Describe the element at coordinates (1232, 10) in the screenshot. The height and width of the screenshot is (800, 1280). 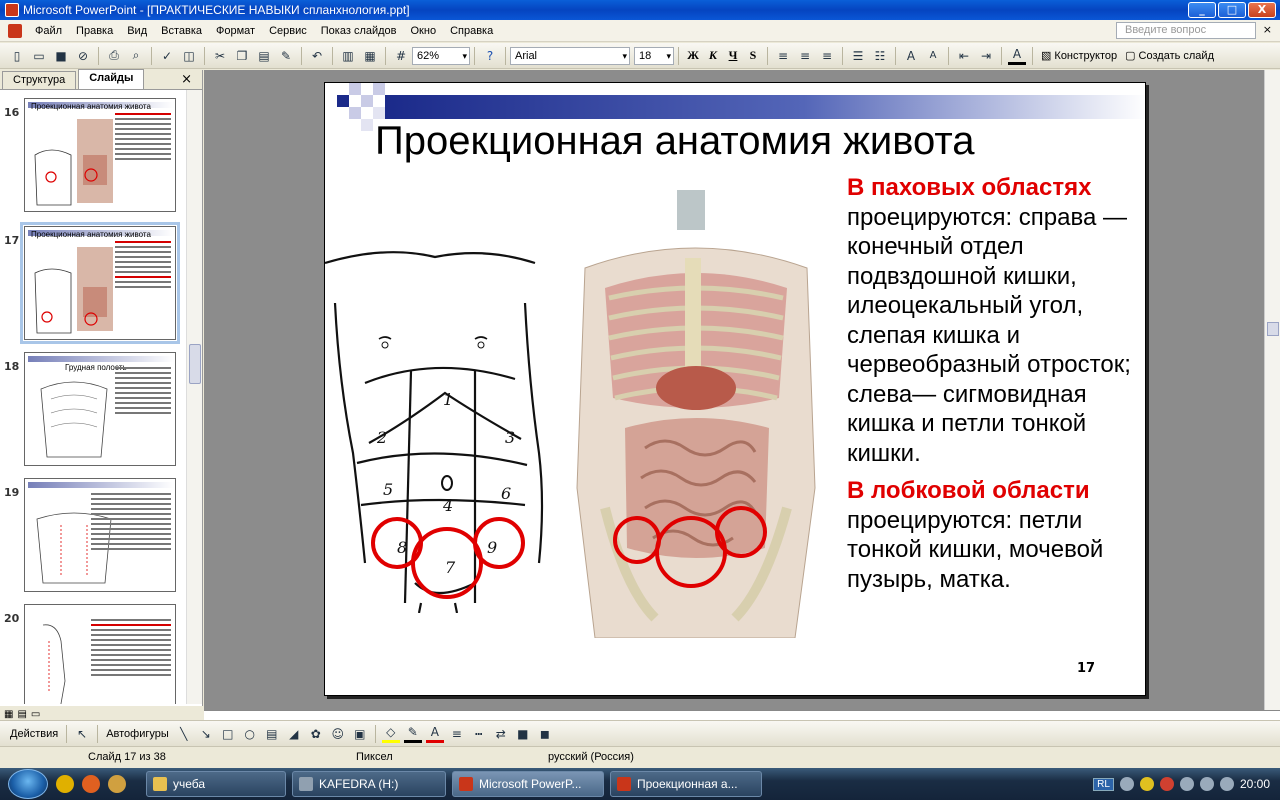
I see `maximize-button: □` at that location.